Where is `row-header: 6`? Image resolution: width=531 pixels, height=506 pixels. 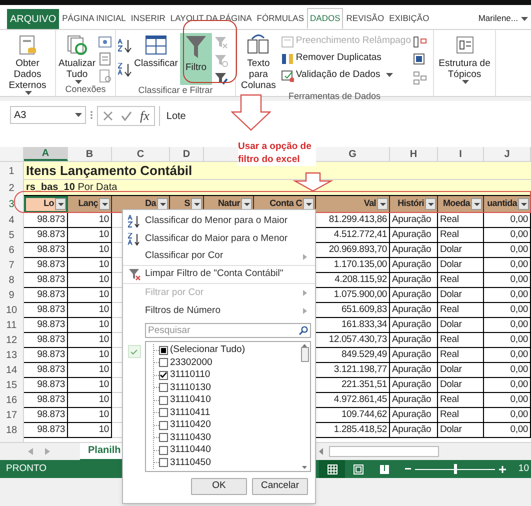 row-header: 6 is located at coordinates (12, 250).